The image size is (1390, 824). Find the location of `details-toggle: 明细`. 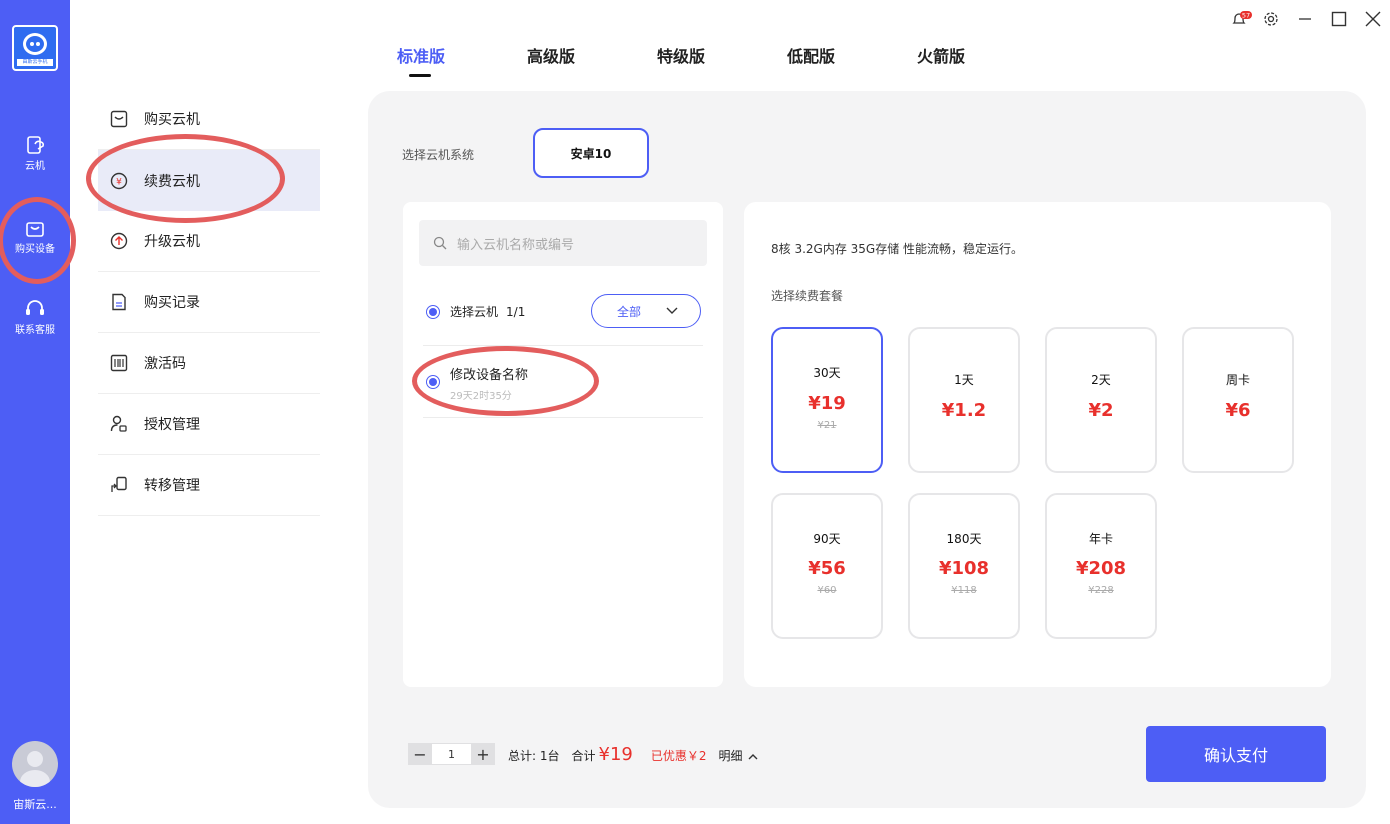

details-toggle: 明细 is located at coordinates (731, 755).